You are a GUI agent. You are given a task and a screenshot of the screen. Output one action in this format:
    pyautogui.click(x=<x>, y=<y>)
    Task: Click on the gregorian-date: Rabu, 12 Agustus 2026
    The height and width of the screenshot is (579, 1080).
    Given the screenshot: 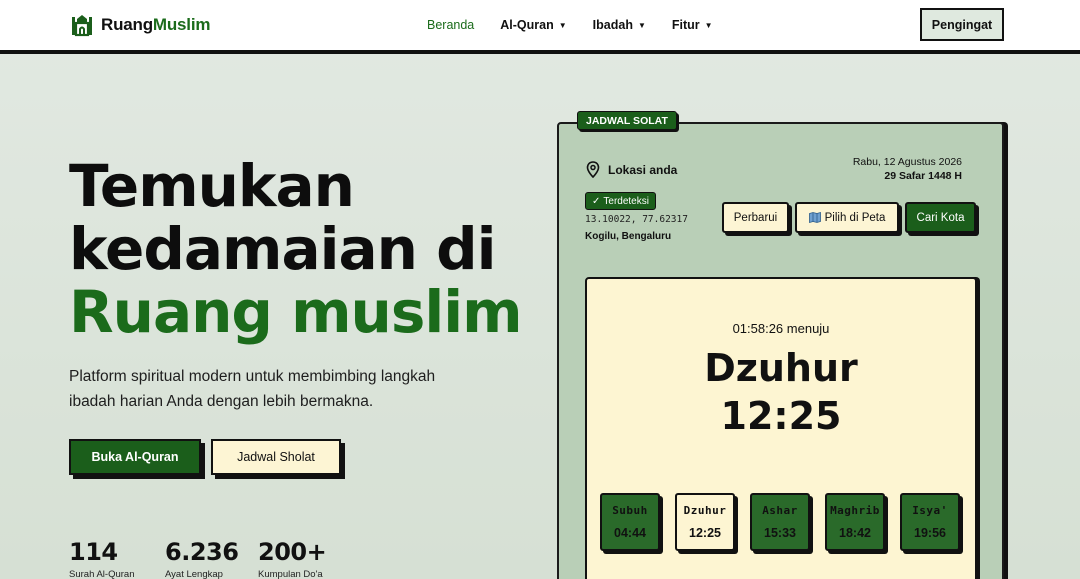 What is the action you would take?
    pyautogui.click(x=907, y=162)
    